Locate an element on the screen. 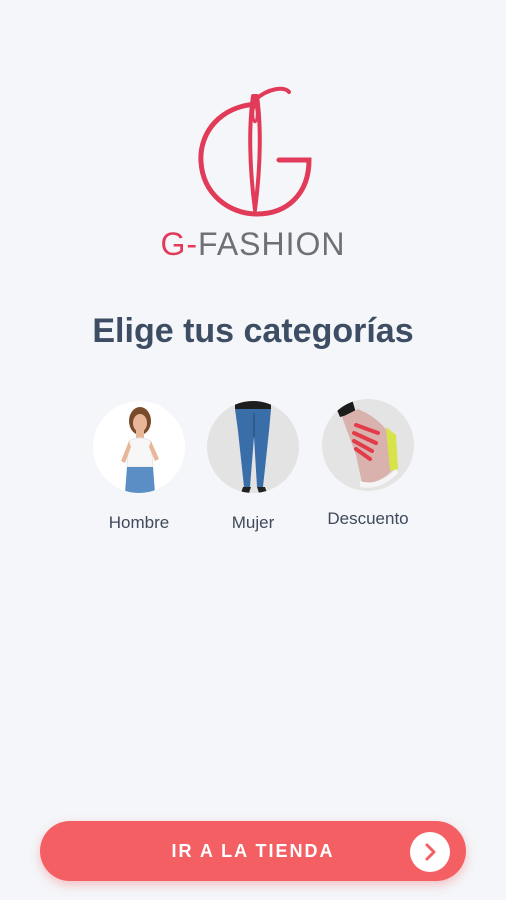  chevron-right-glyph is located at coordinates (430, 852).